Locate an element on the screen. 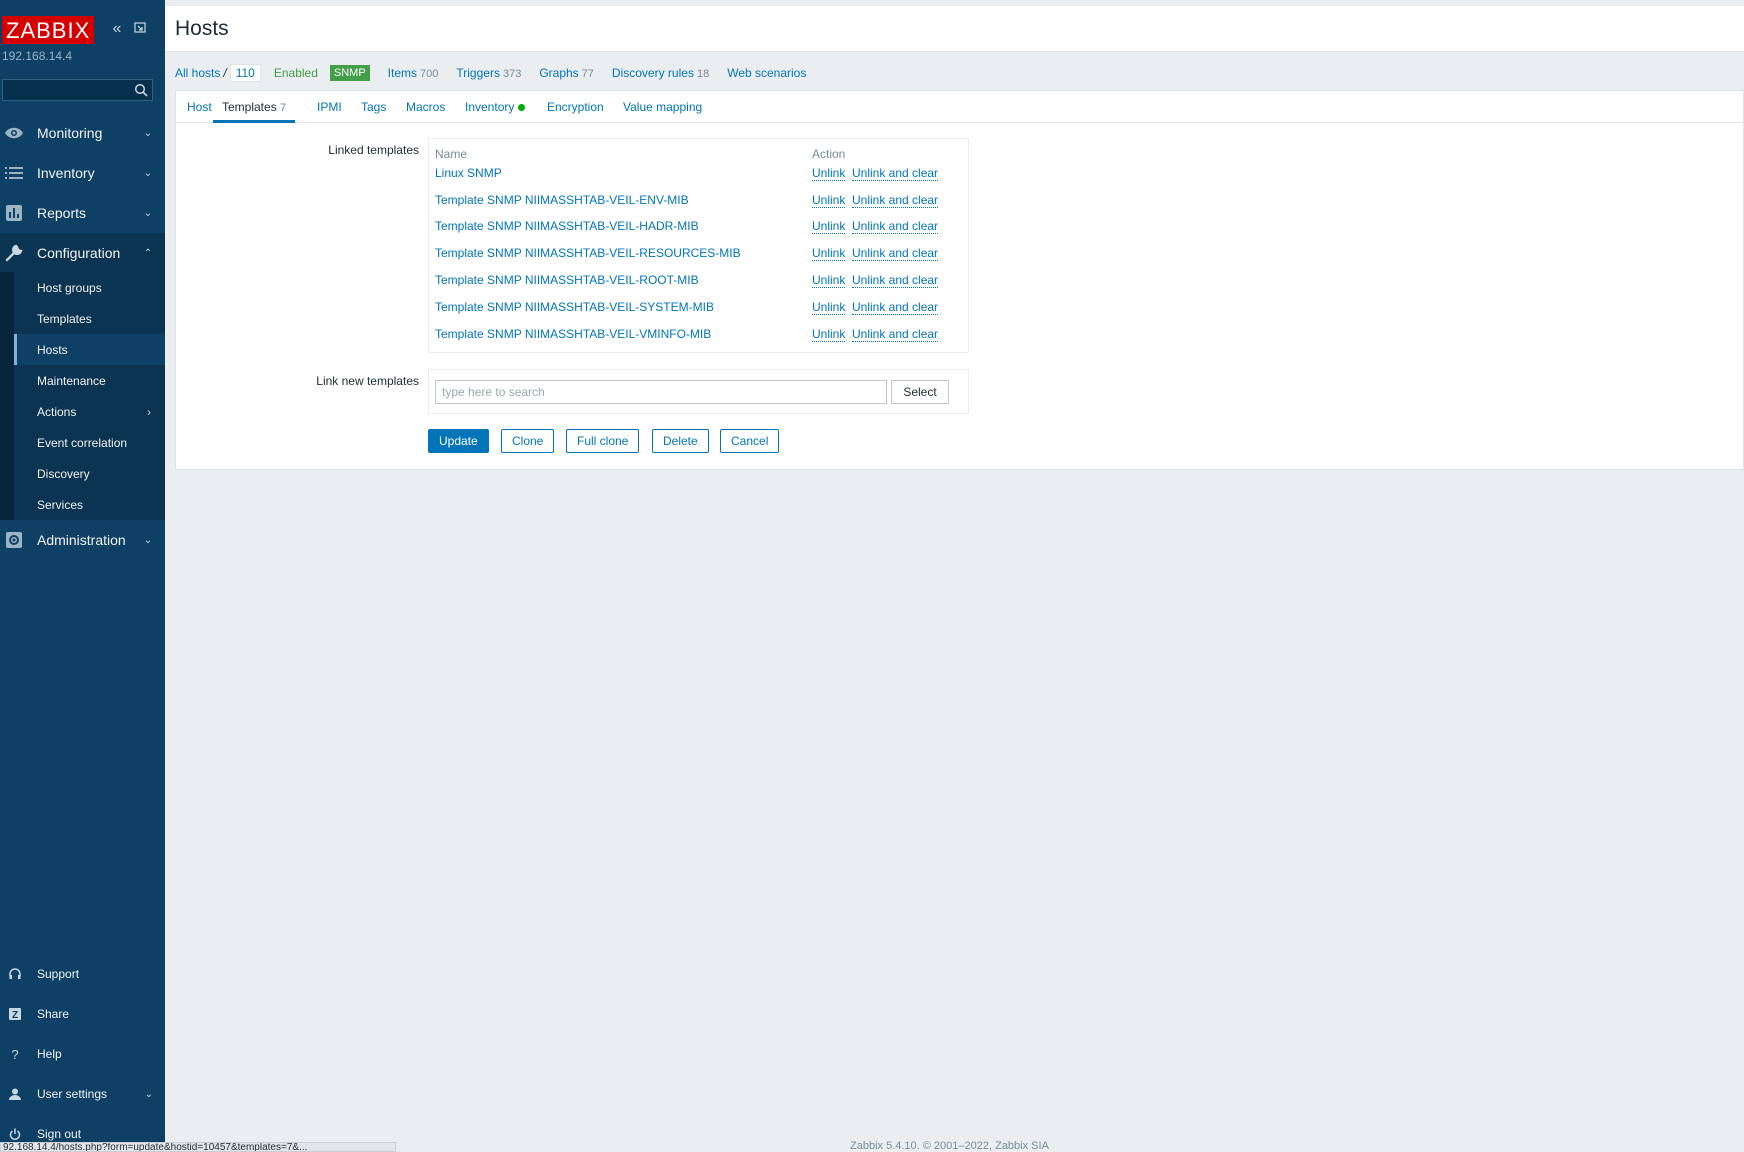 The height and width of the screenshot is (1152, 1744). menu-monitoring: Monitoring ⌄ is located at coordinates (82, 133).